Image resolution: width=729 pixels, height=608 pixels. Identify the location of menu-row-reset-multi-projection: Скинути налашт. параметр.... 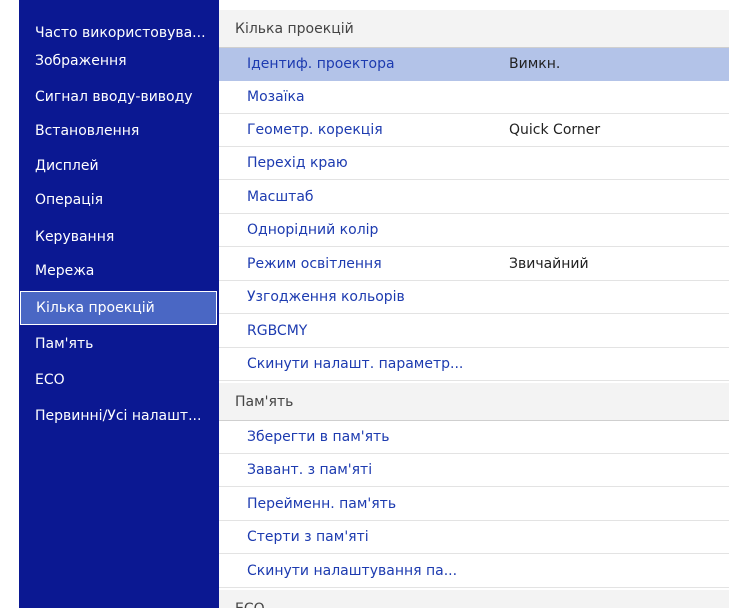
(474, 364).